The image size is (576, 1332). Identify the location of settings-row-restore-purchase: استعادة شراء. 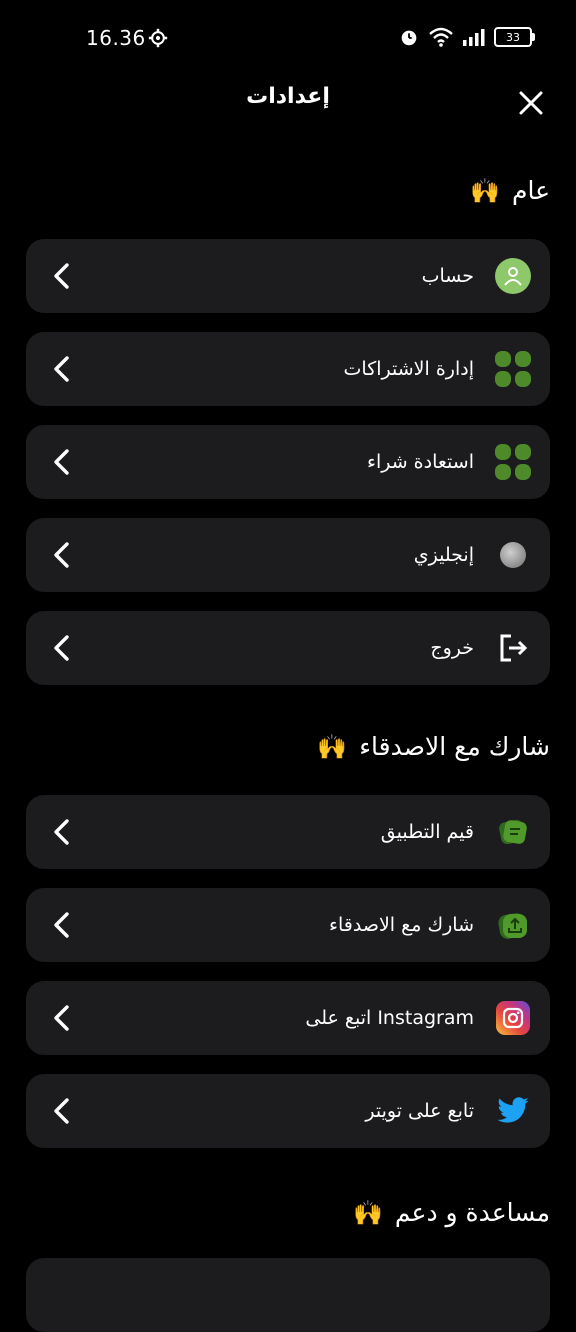
(288, 462).